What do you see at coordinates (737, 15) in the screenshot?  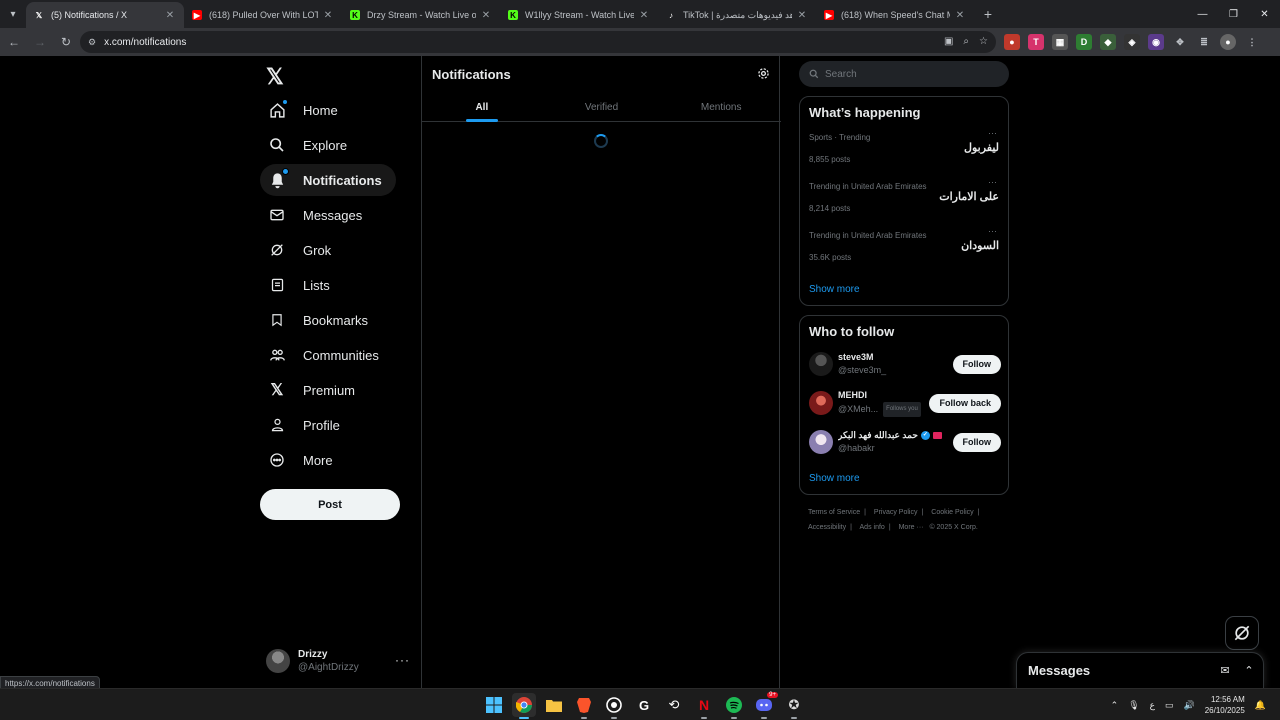 I see `browser-tab-5: ♪ TikTok | شاهد فيديوهات متصدرة ✕` at bounding box center [737, 15].